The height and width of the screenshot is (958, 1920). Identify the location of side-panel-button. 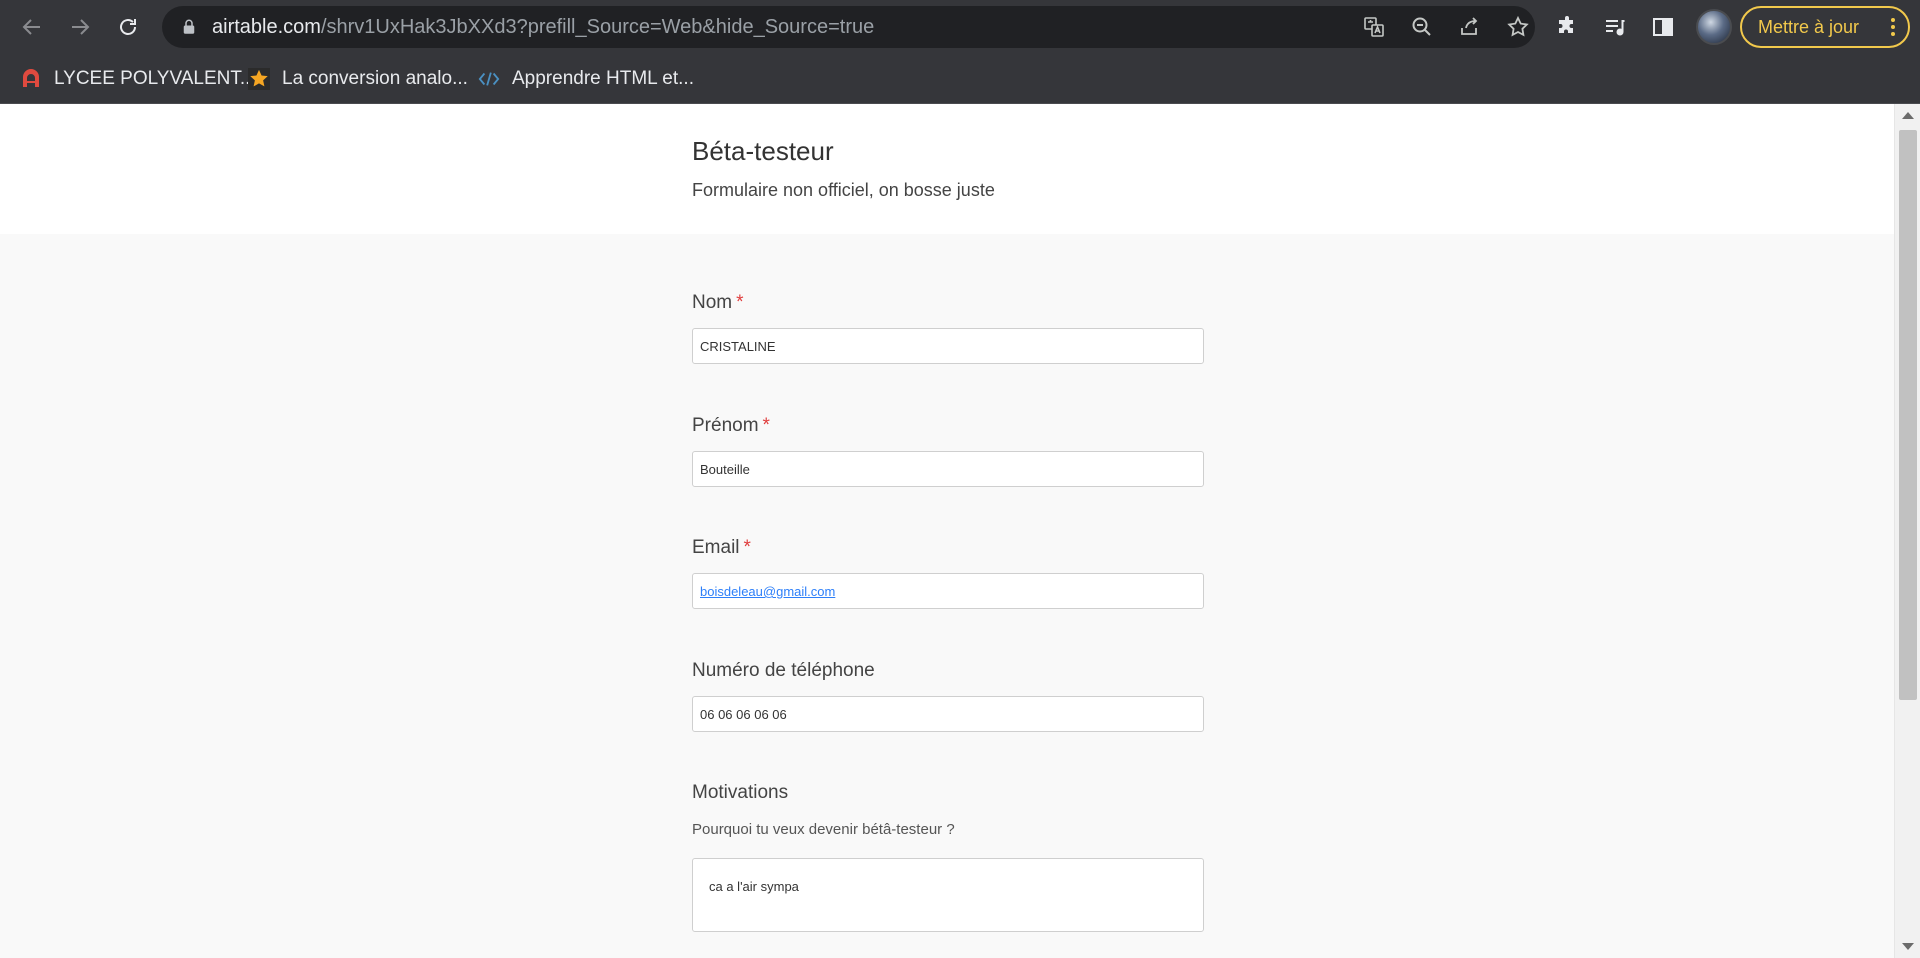
(1663, 27).